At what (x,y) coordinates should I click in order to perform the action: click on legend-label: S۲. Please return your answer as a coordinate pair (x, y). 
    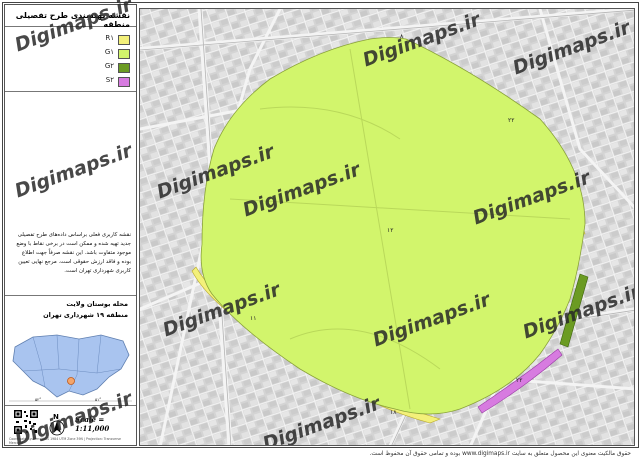
    Looking at the image, I should click on (109, 80).